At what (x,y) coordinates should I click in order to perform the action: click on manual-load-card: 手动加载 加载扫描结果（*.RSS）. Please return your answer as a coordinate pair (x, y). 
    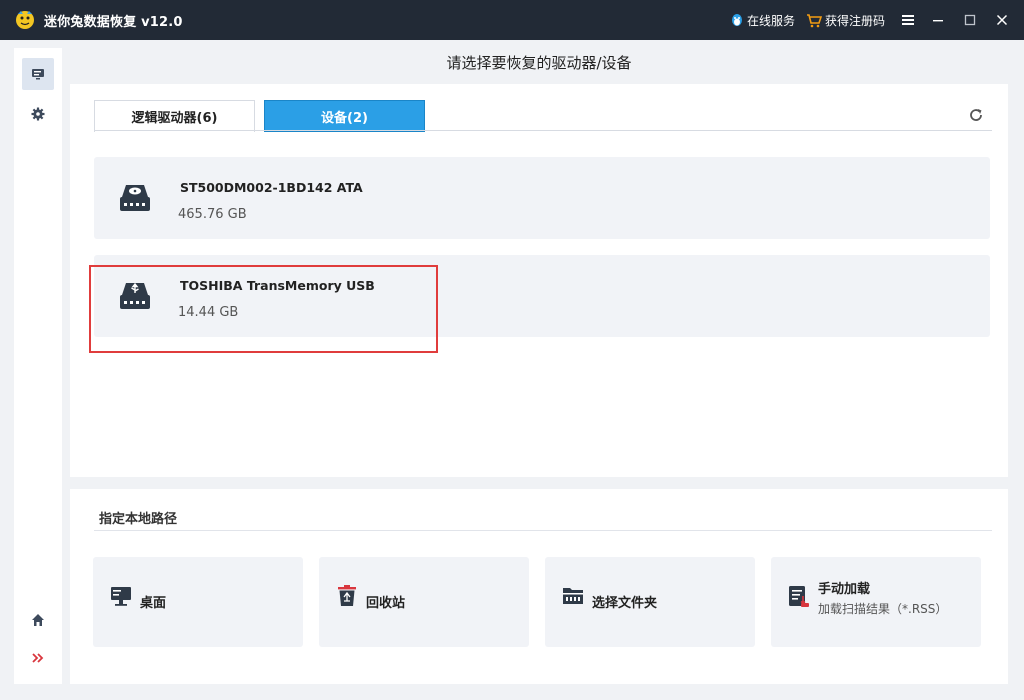
    Looking at the image, I should click on (876, 602).